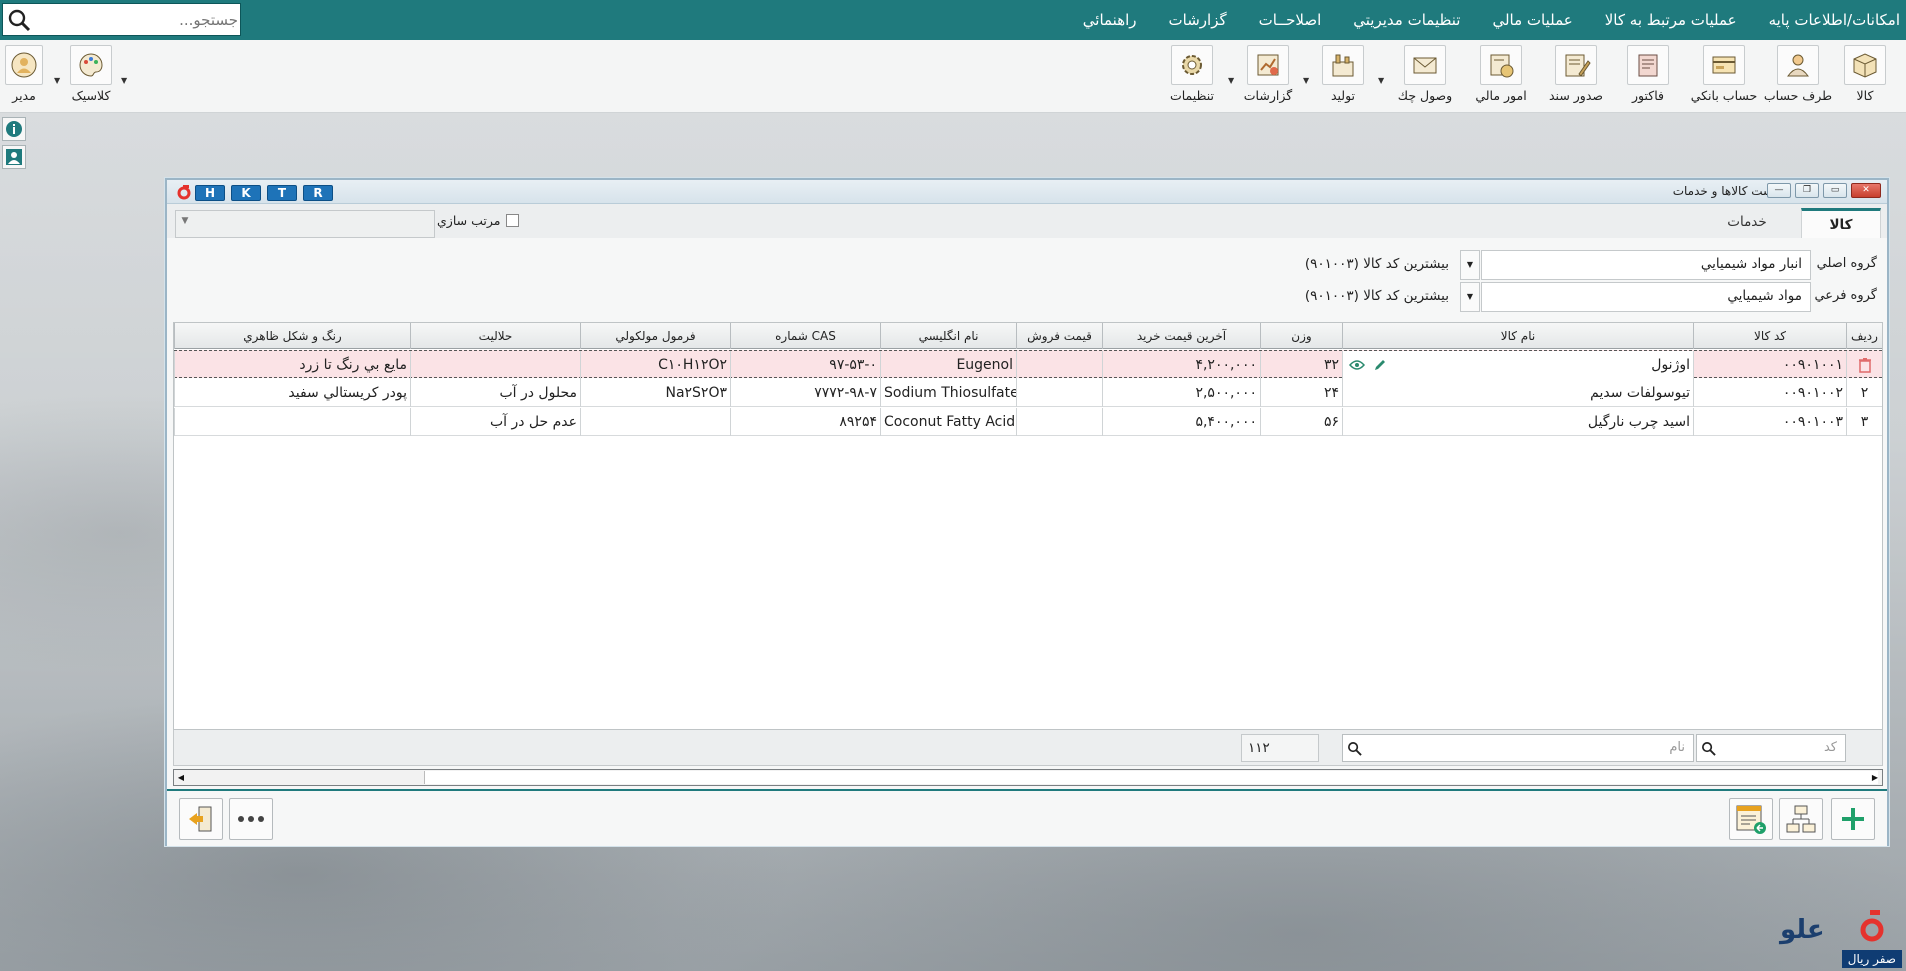 This screenshot has width=1906, height=971. What do you see at coordinates (210, 193) in the screenshot?
I see `hotkey-h-button: H` at bounding box center [210, 193].